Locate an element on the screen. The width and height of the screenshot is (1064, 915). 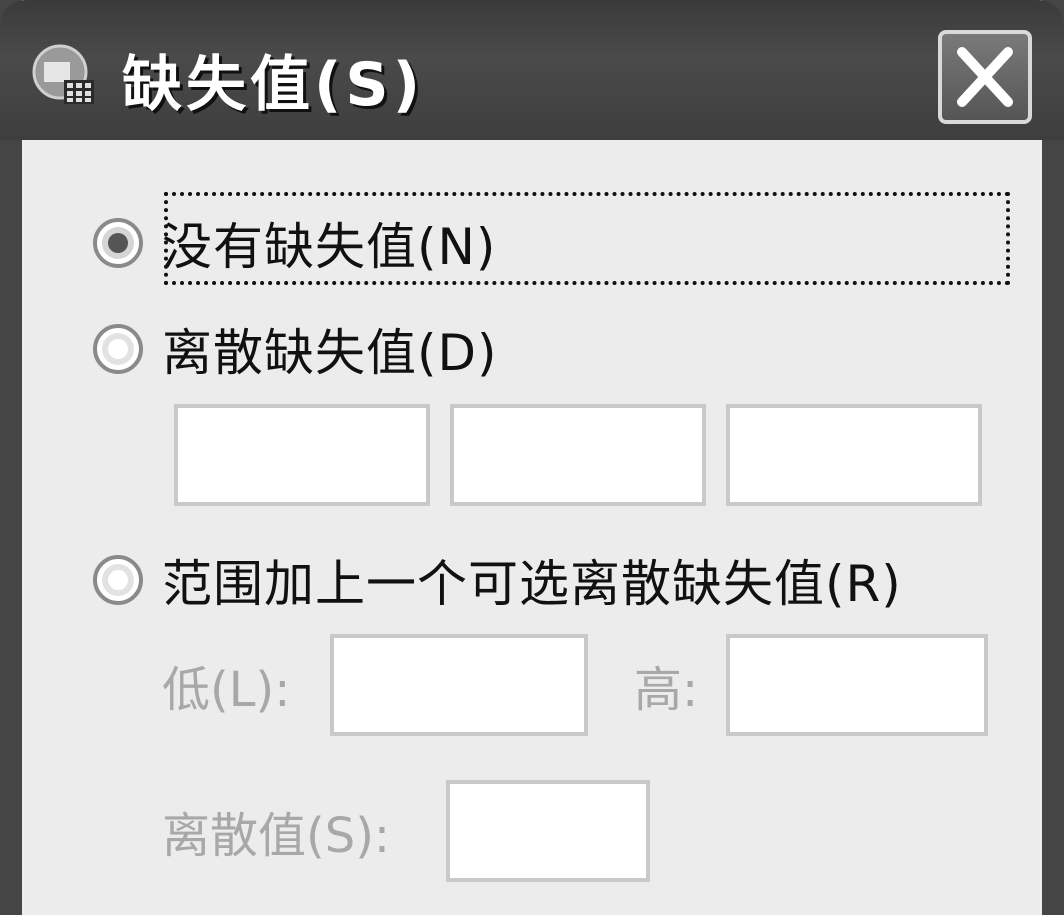
close-icon is located at coordinates (985, 77).